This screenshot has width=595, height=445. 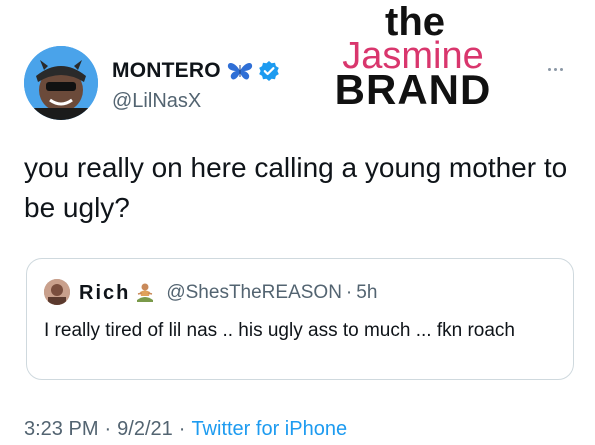 What do you see at coordinates (156, 101) in the screenshot?
I see `author-handle: @LilNasX` at bounding box center [156, 101].